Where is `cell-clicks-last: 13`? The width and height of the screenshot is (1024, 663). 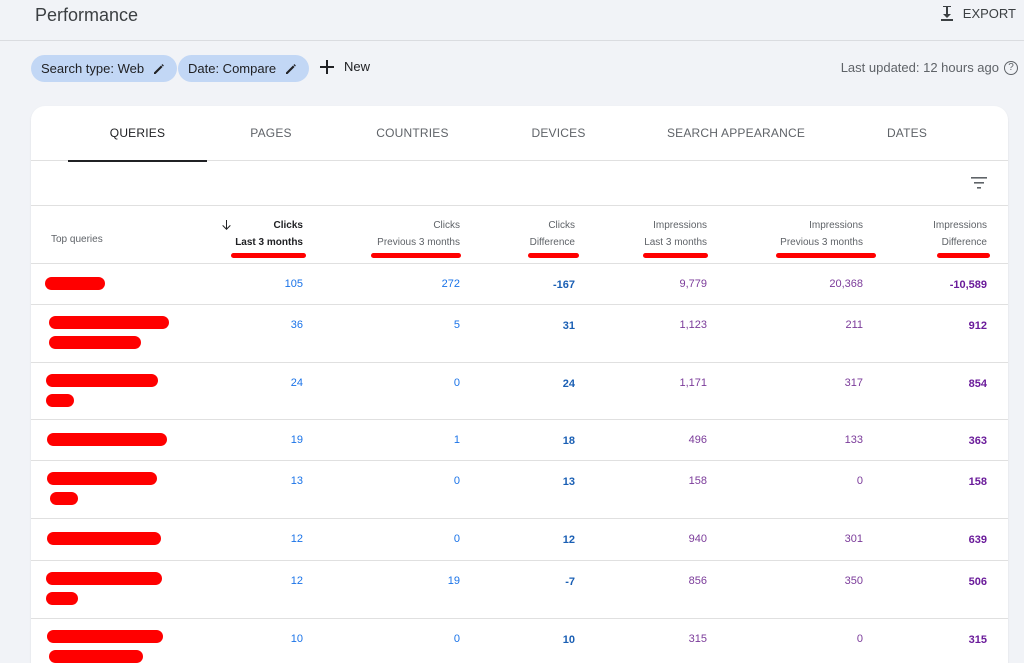 cell-clicks-last: 13 is located at coordinates (296, 481).